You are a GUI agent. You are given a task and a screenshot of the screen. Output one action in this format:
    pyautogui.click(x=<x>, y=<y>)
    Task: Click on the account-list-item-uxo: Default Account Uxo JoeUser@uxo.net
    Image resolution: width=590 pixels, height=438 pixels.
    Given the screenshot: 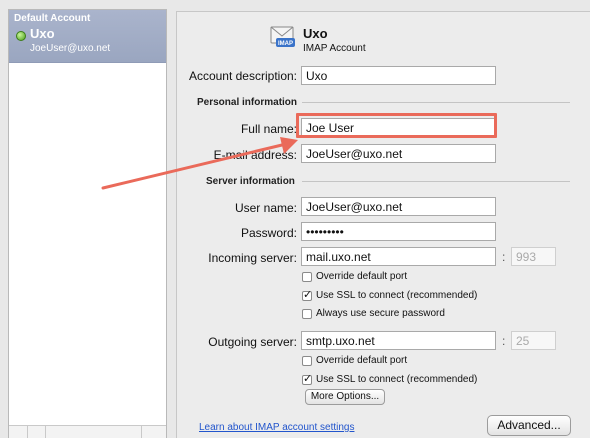 What is the action you would take?
    pyautogui.click(x=87, y=36)
    